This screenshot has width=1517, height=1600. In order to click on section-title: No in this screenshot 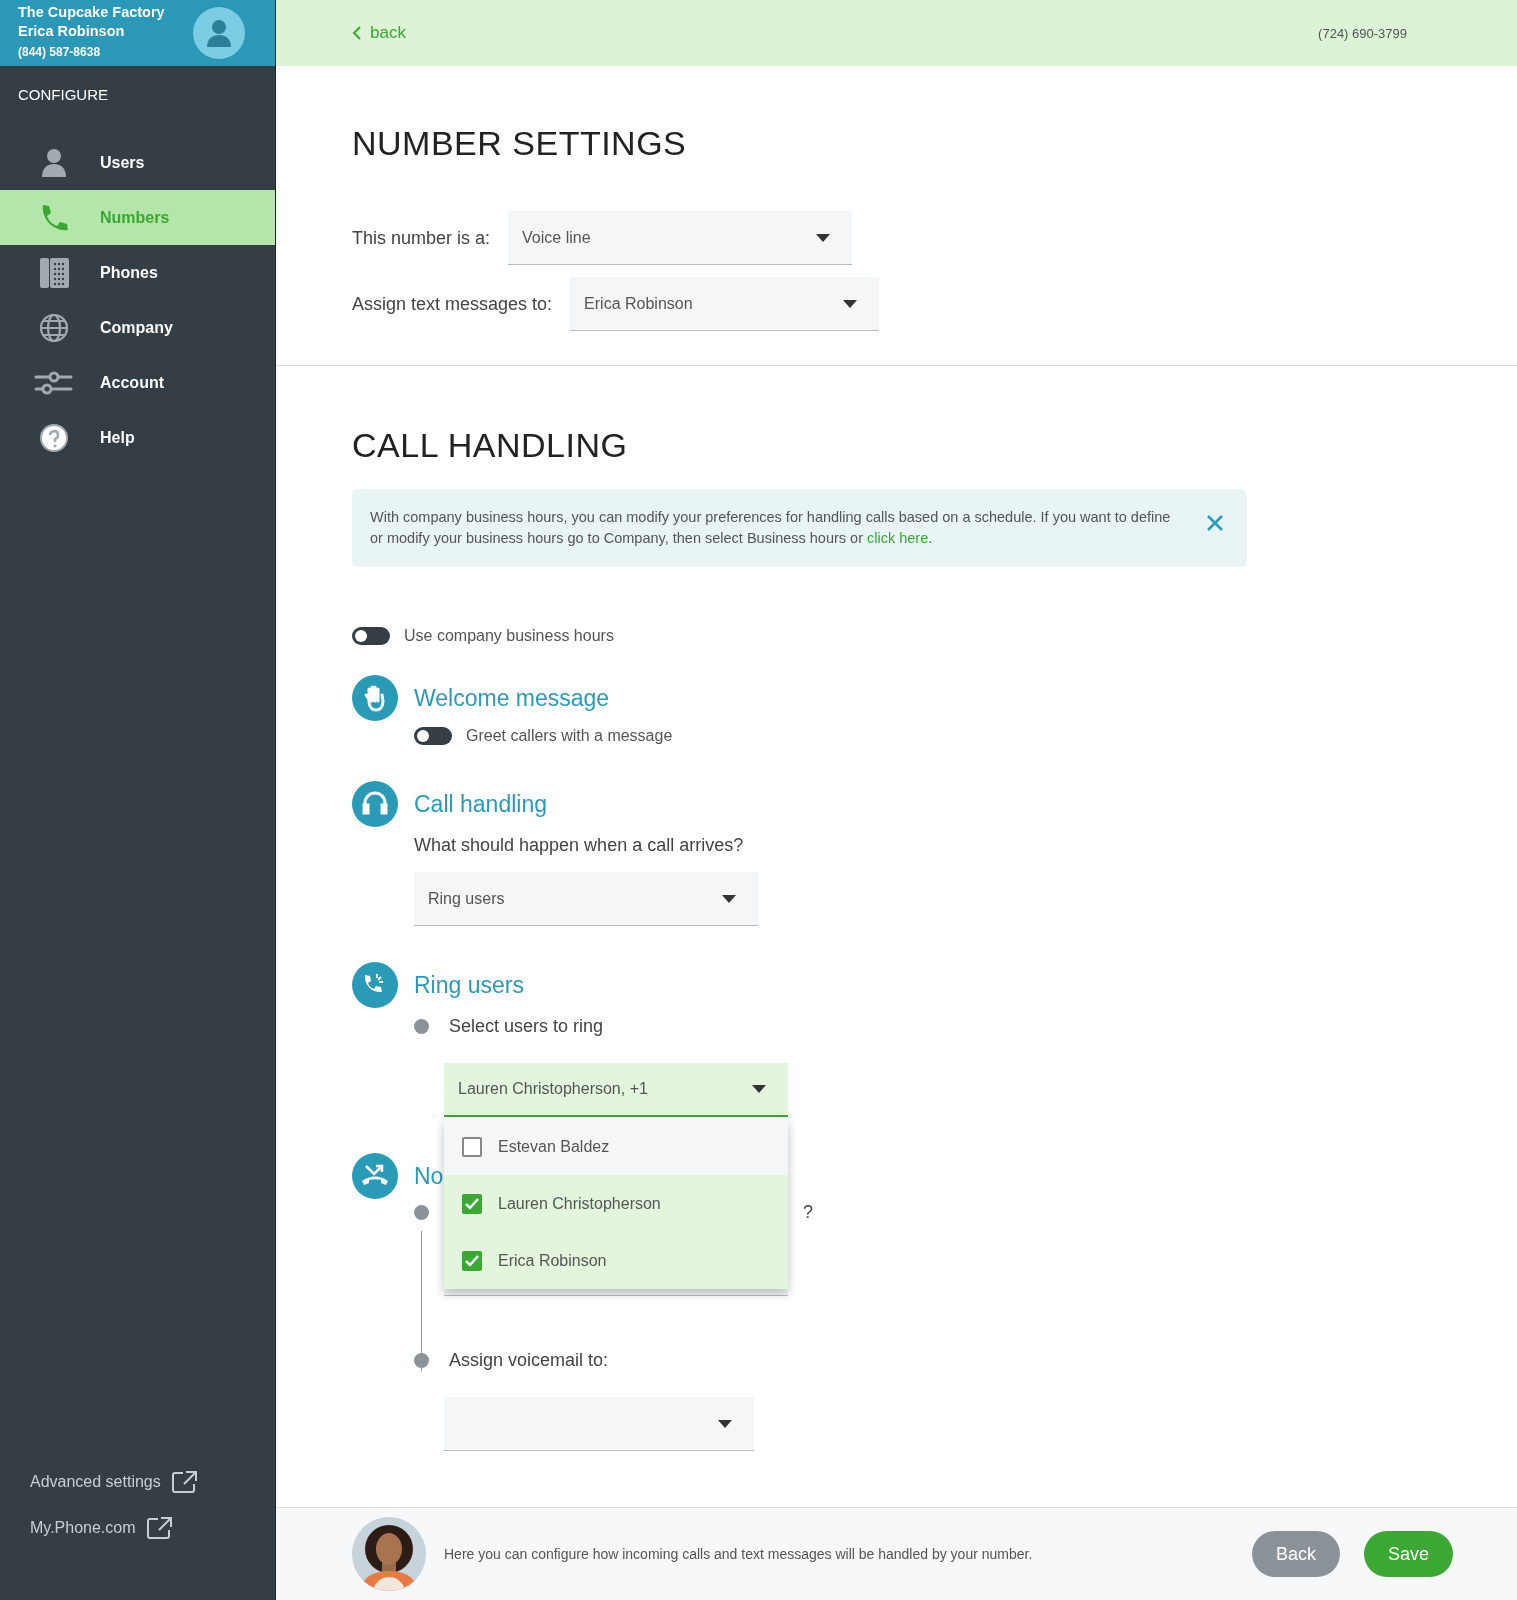, I will do `click(429, 1176)`.